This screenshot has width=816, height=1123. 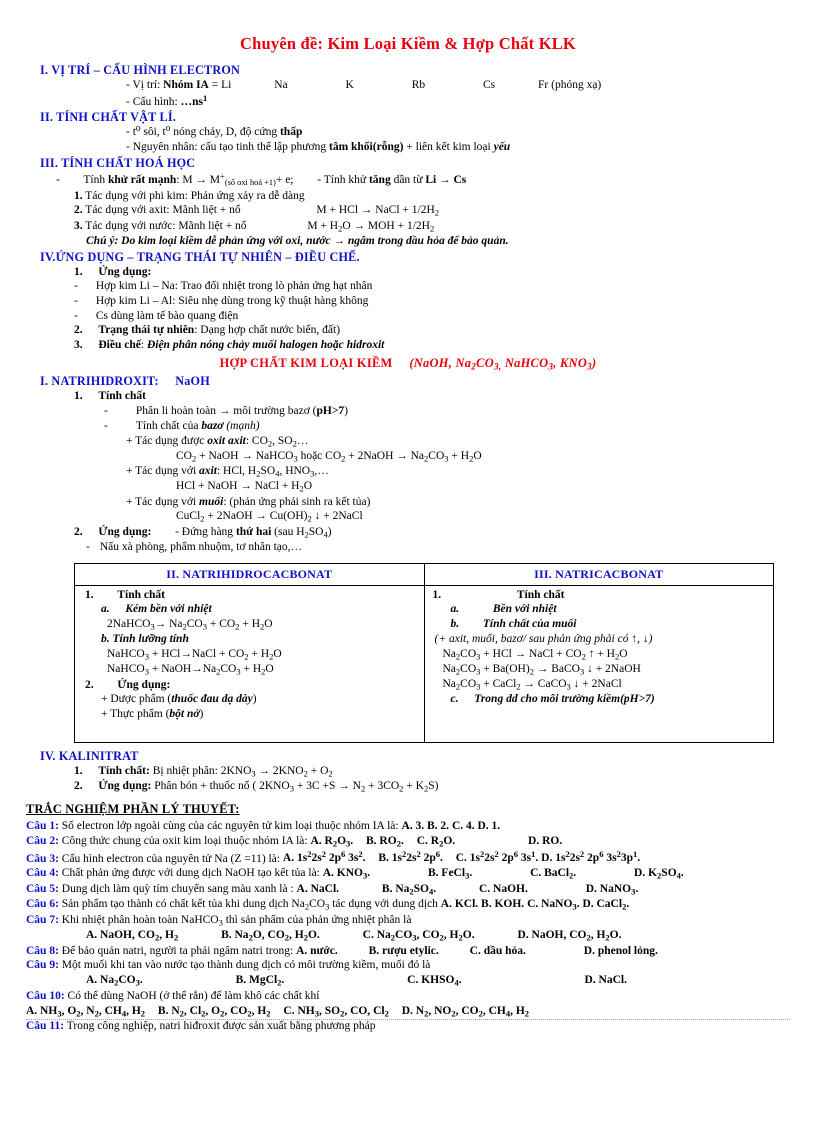 I want to click on c1-a-number: a., so click(x=105, y=609).